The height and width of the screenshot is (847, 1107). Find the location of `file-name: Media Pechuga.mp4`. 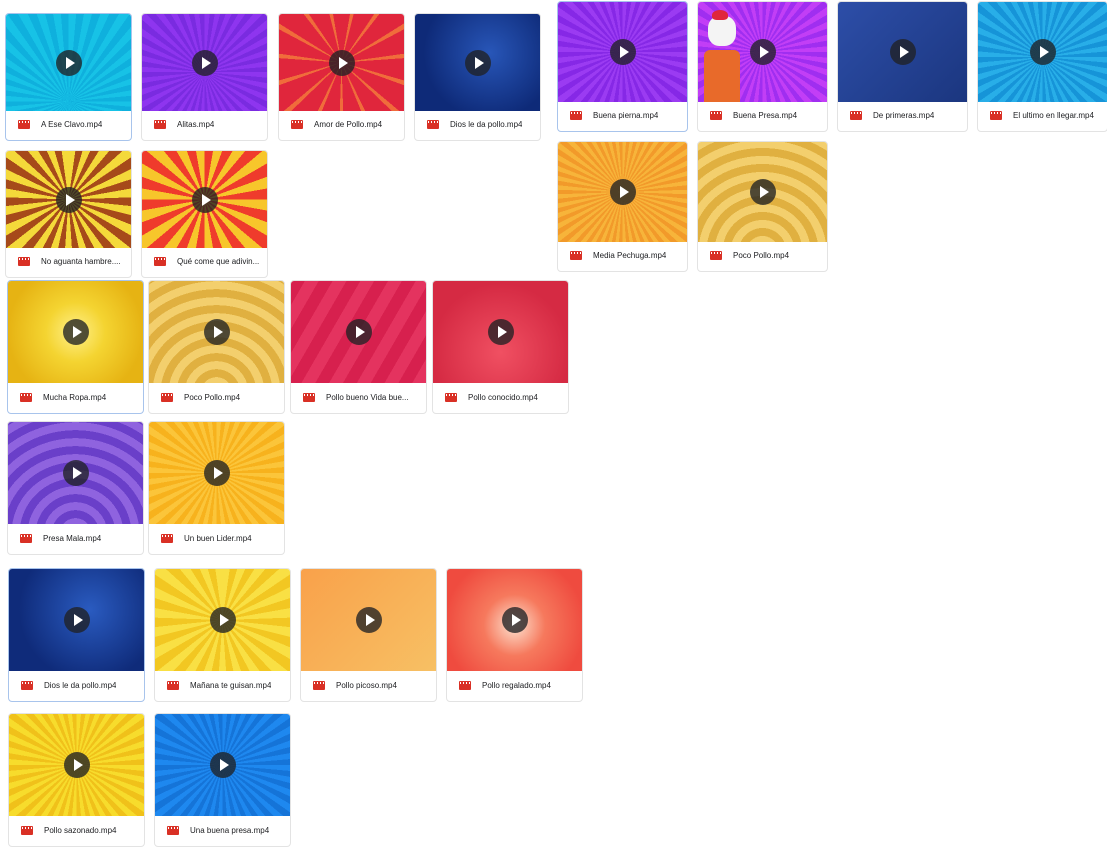

file-name: Media Pechuga.mp4 is located at coordinates (630, 255).